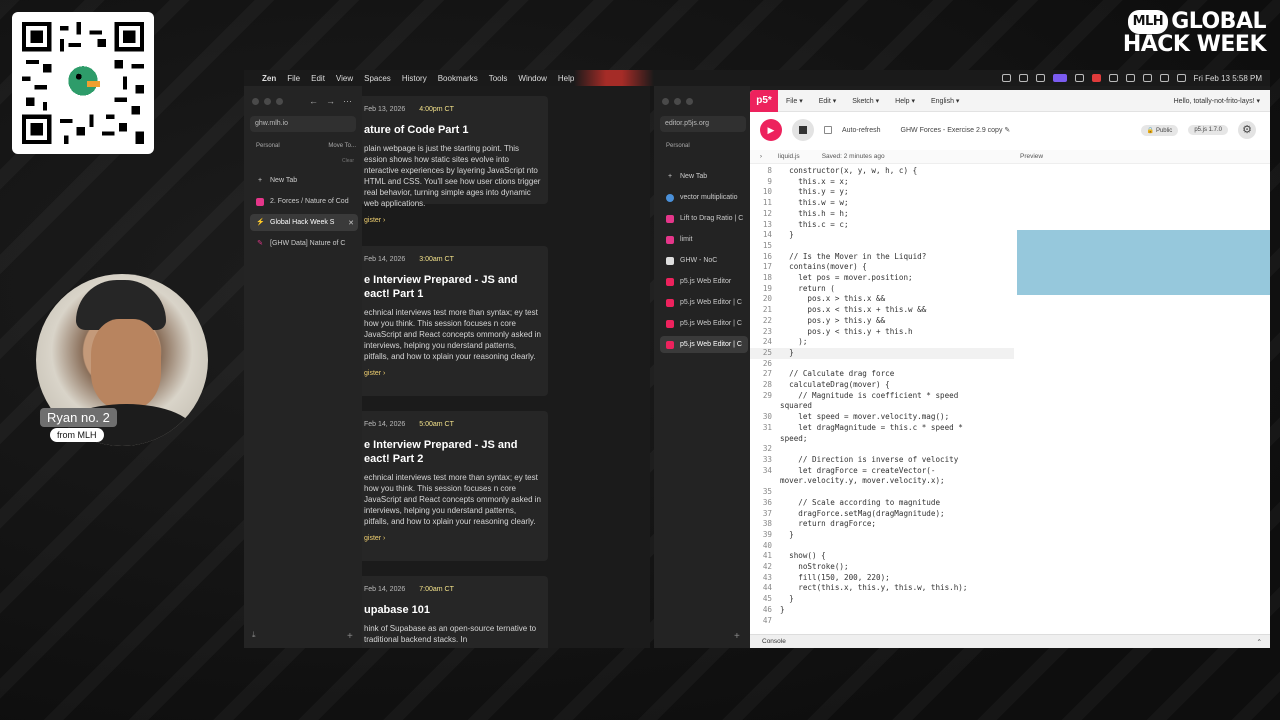  What do you see at coordinates (304, 222) in the screenshot?
I see `tab-global-hack-week: ⚡ Global Hack Week S ✕` at bounding box center [304, 222].